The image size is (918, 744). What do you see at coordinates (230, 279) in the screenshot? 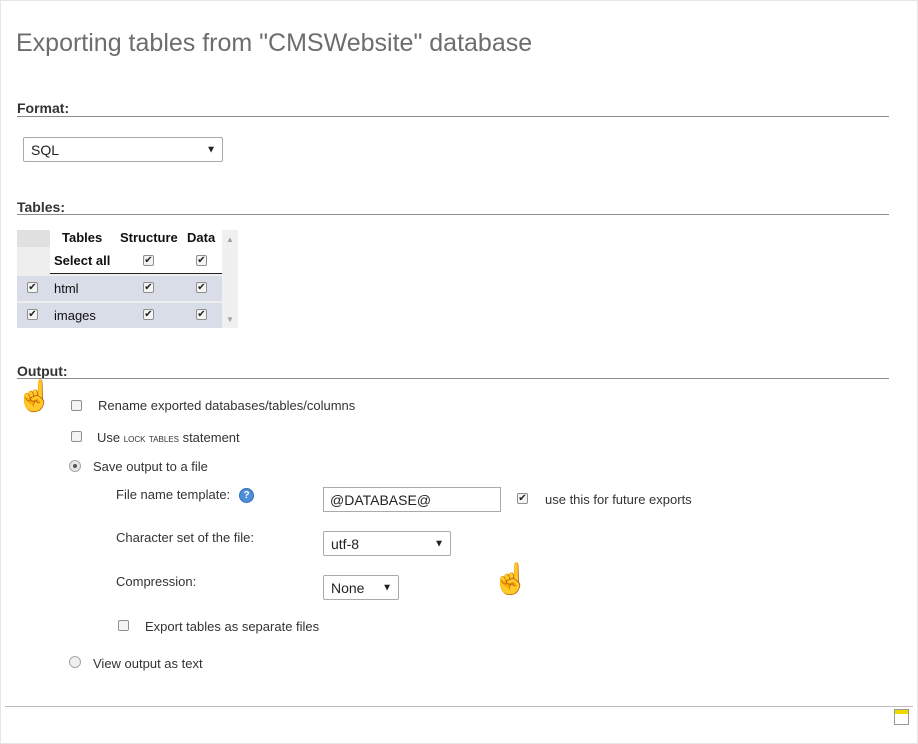
I see `tables-scrollbar: ▲ ▼` at bounding box center [230, 279].